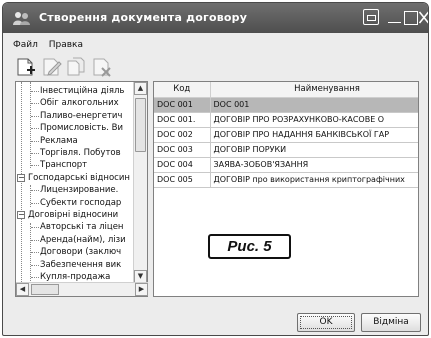  Describe the element at coordinates (249, 246) in the screenshot. I see `figure-label: Рис. 5` at that location.